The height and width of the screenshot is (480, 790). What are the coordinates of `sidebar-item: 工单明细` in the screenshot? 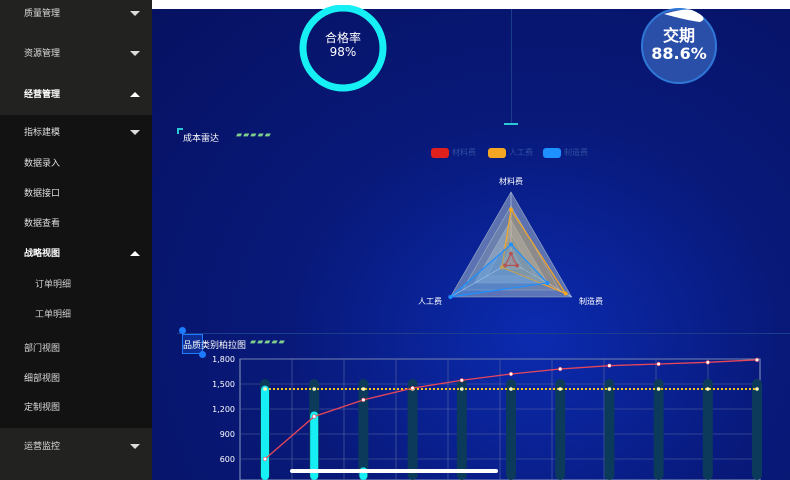 It's located at (76, 315).